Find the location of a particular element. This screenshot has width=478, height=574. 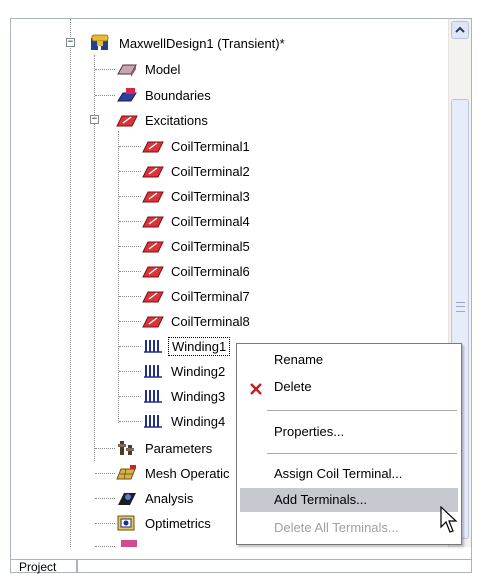

tree-item-label: Winding1 is located at coordinates (199, 346).